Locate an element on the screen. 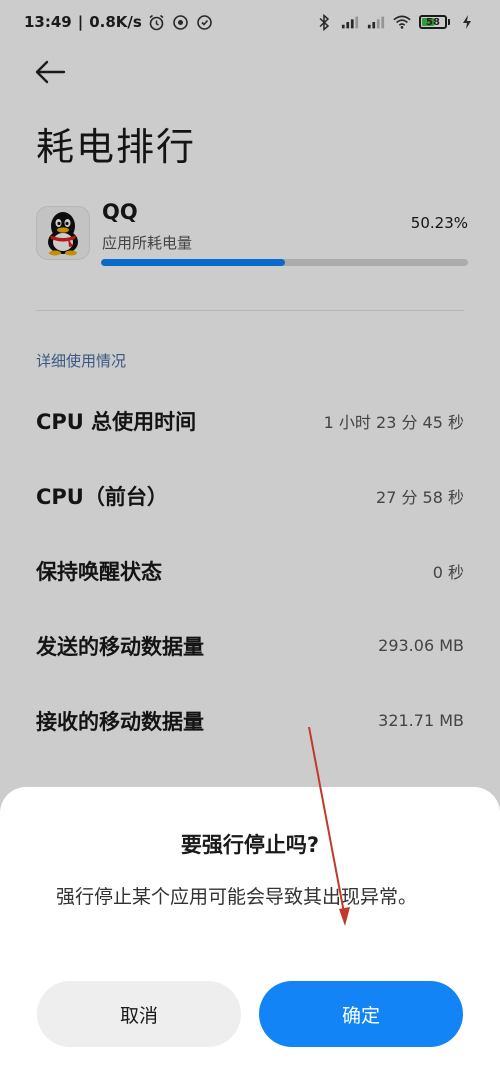 This screenshot has height=1084, width=500. battery-level: 58 is located at coordinates (433, 22).